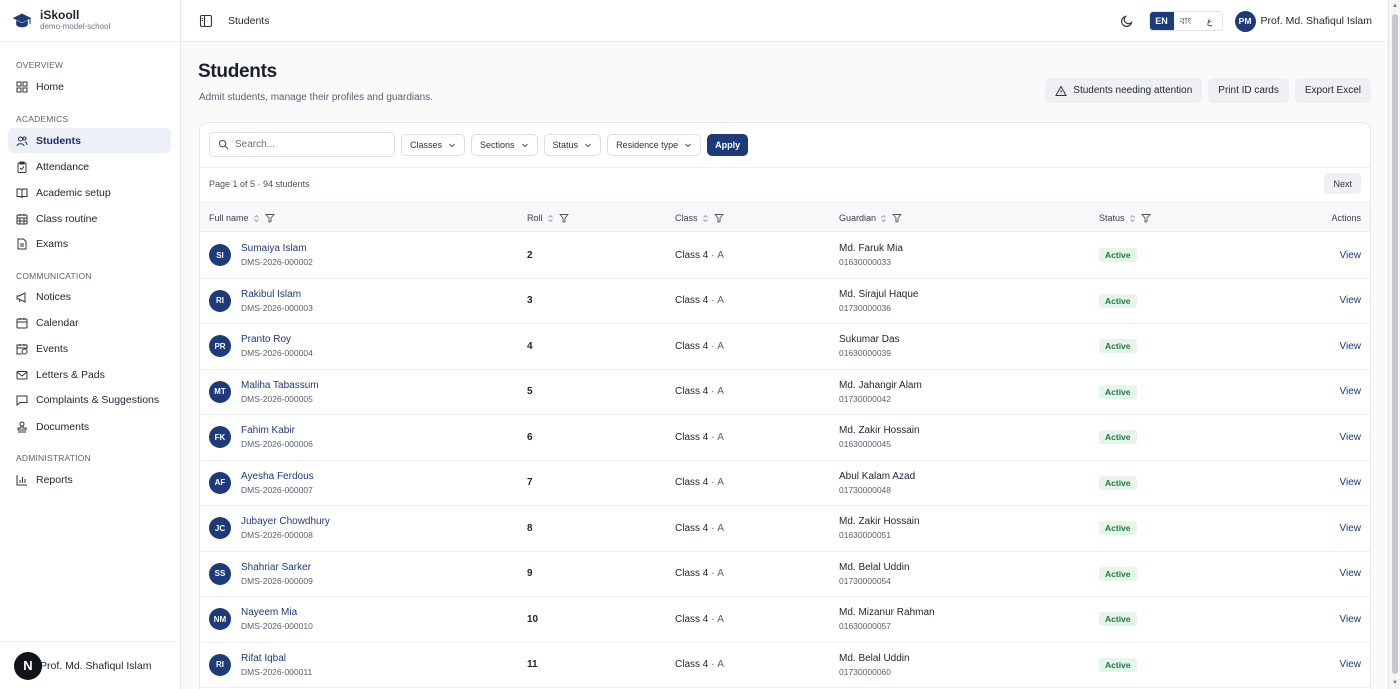 Image resolution: width=1400 pixels, height=689 pixels. I want to click on sidebar-item-documents: Documents, so click(89, 426).